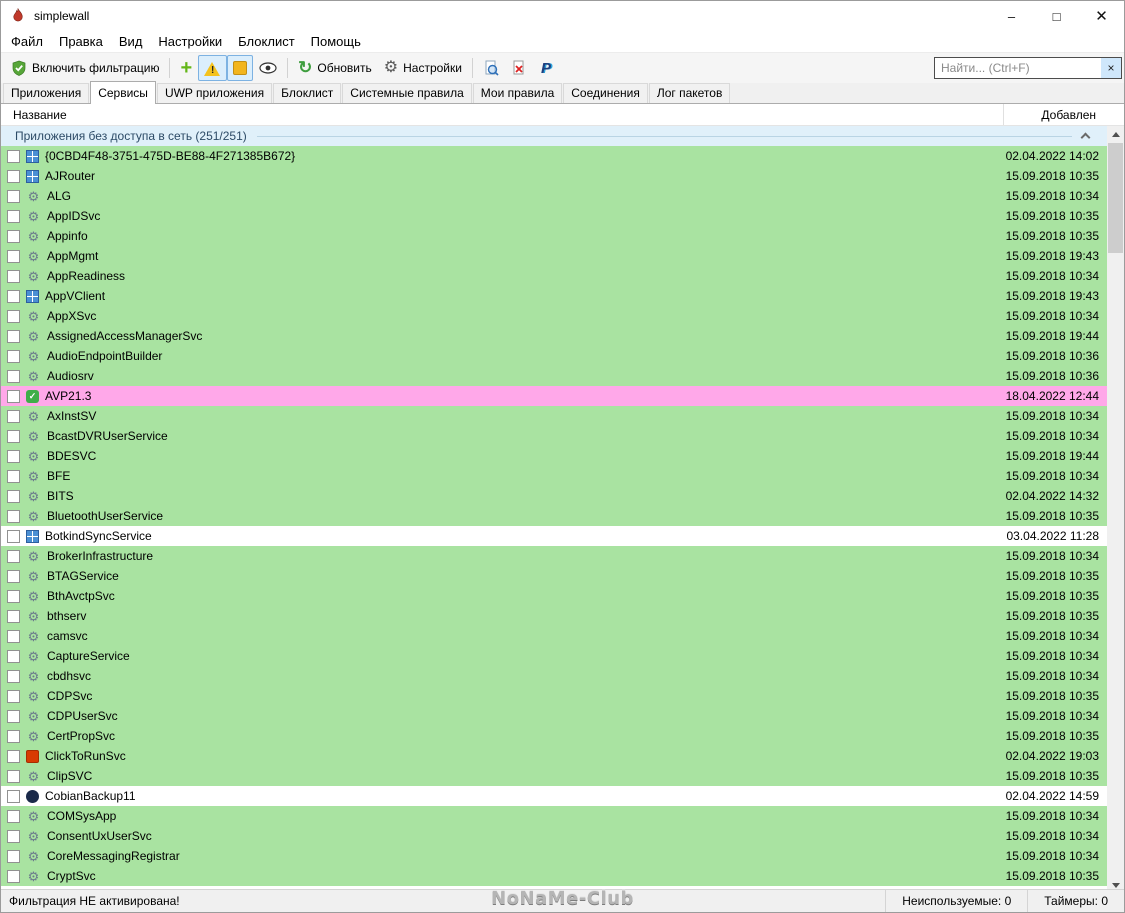 The image size is (1125, 913). I want to click on menu-item: Вид, so click(131, 41).